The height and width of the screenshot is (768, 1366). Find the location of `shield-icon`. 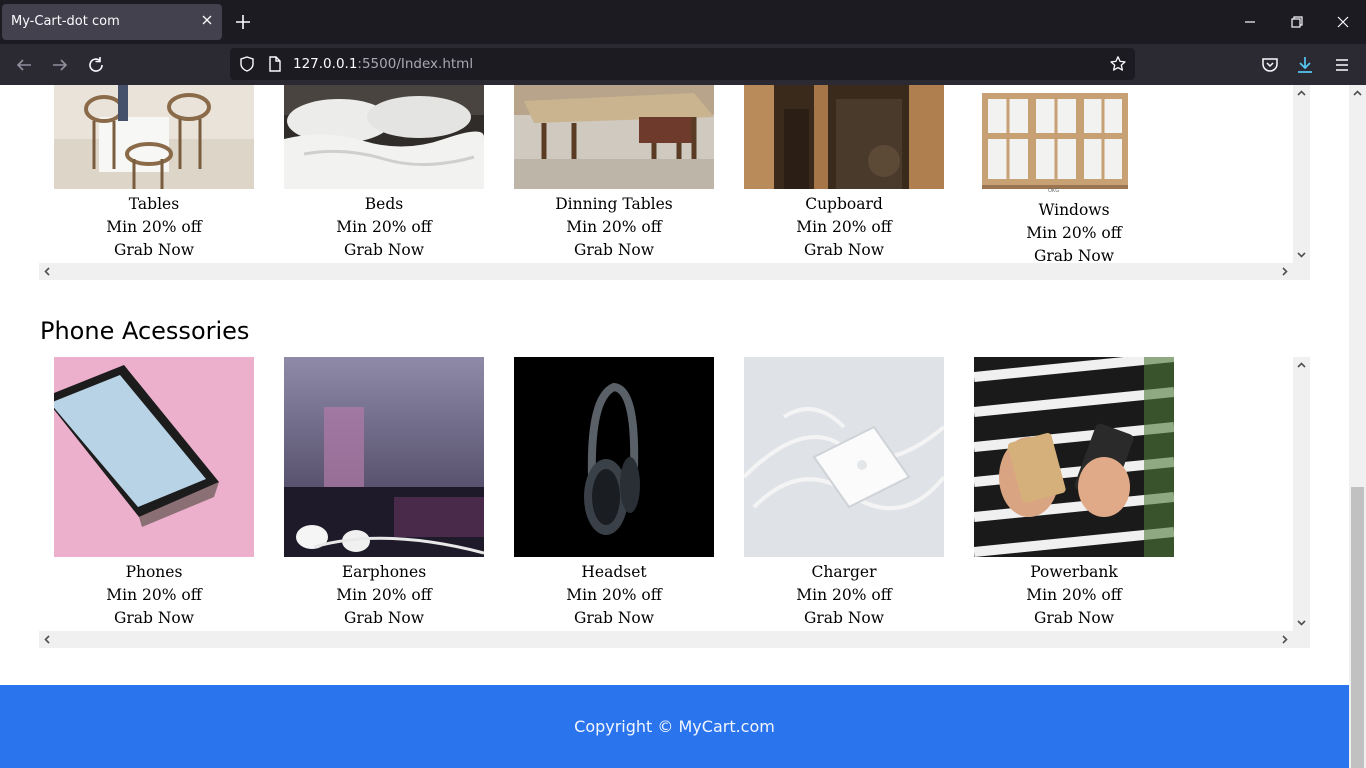

shield-icon is located at coordinates (247, 64).